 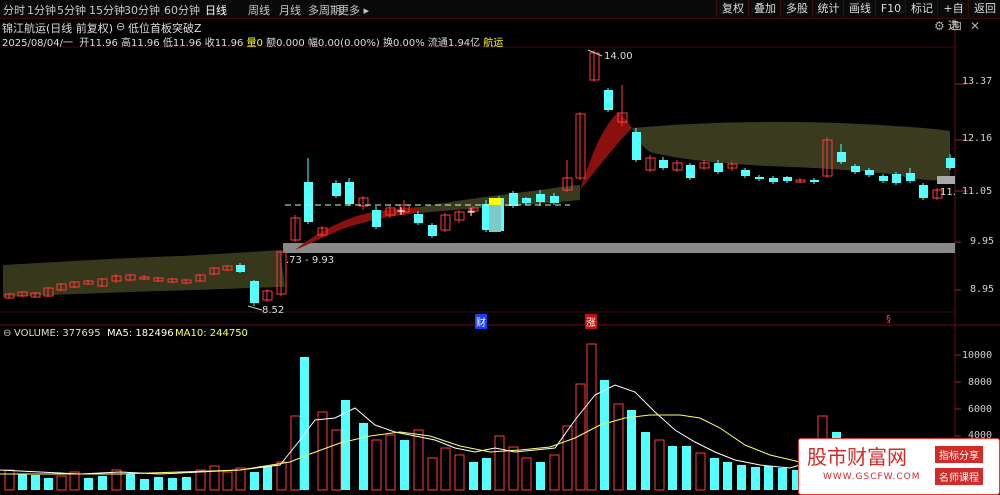 What do you see at coordinates (310, 260) in the screenshot?
I see `range-label: .73 - 9.93` at bounding box center [310, 260].